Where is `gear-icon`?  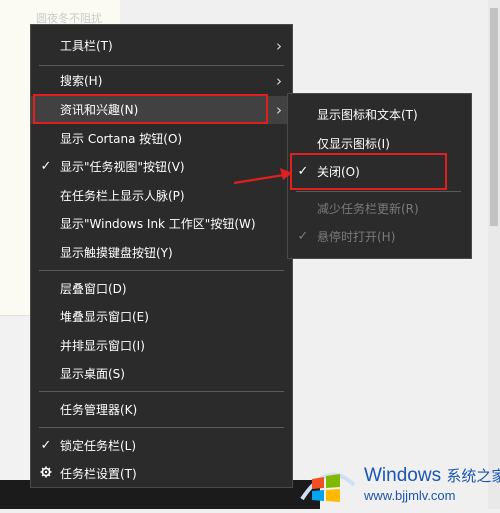
gear-icon is located at coordinates (46, 474).